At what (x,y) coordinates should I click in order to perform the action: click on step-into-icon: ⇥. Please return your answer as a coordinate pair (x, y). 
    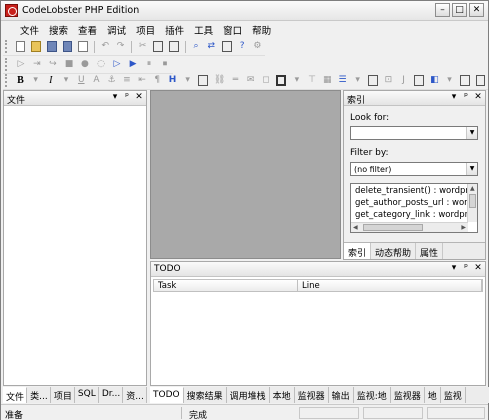
    Looking at the image, I should click on (37, 64).